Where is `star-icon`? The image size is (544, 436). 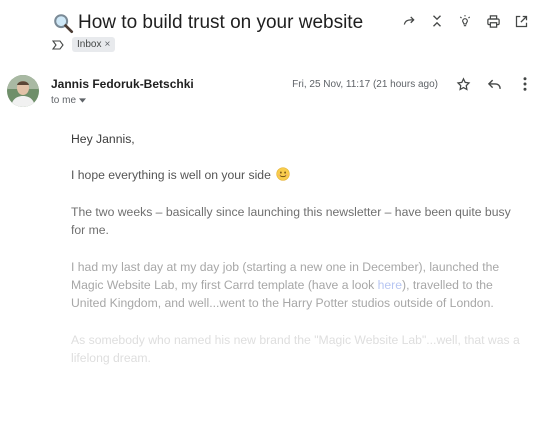 star-icon is located at coordinates (463, 84).